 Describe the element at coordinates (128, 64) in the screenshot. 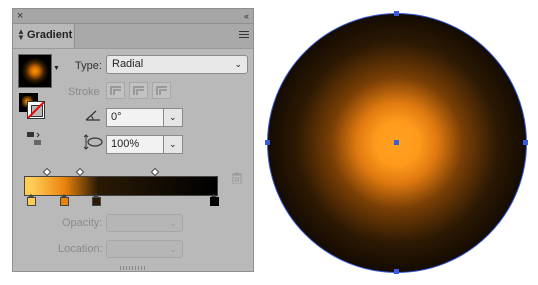

I see `type-select-value: Radial` at that location.